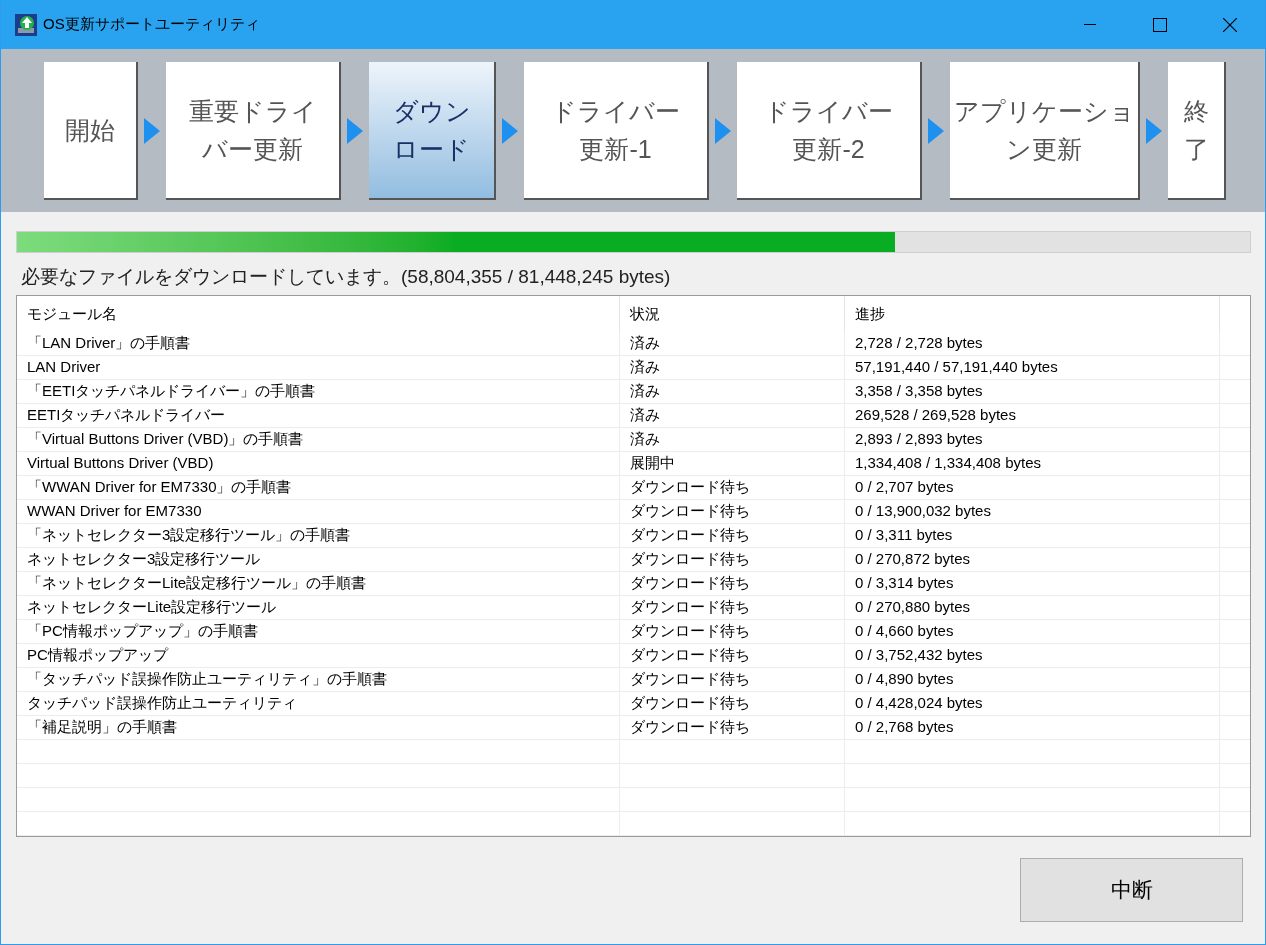 The height and width of the screenshot is (945, 1266). I want to click on window-title: OS更新サポートユーティリティ, so click(151, 24).